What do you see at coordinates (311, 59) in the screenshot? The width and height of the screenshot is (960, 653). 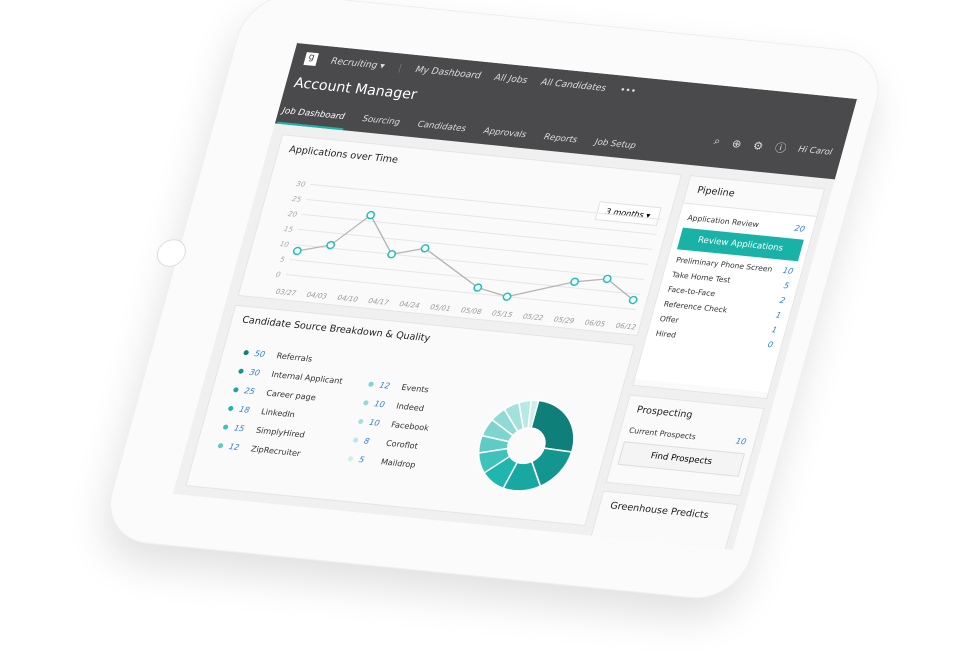 I see `logo: g` at bounding box center [311, 59].